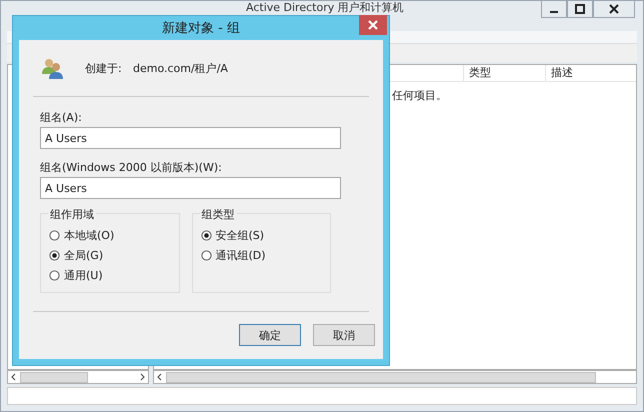 This screenshot has width=644, height=412. I want to click on minimize-icon, so click(554, 9).